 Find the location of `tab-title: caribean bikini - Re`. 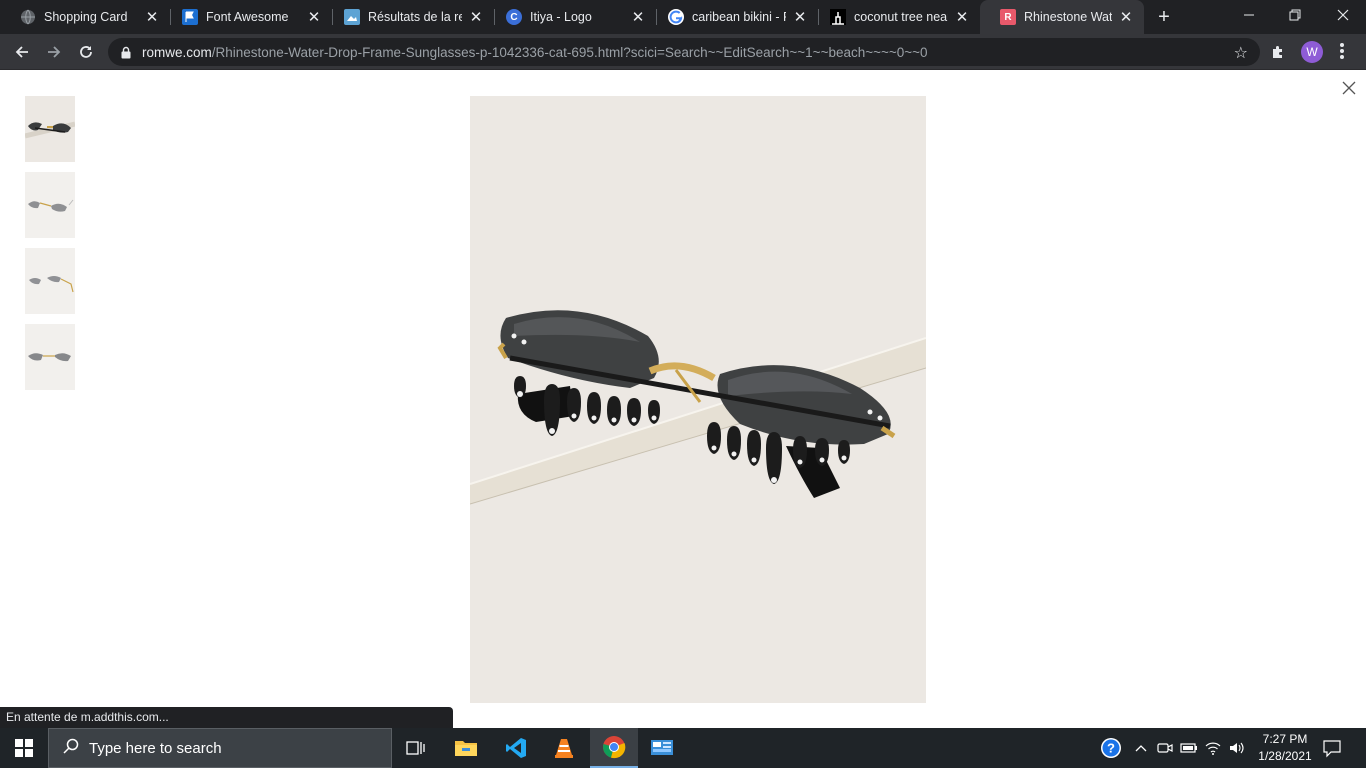

tab-title: caribean bikini - Re is located at coordinates (739, 17).